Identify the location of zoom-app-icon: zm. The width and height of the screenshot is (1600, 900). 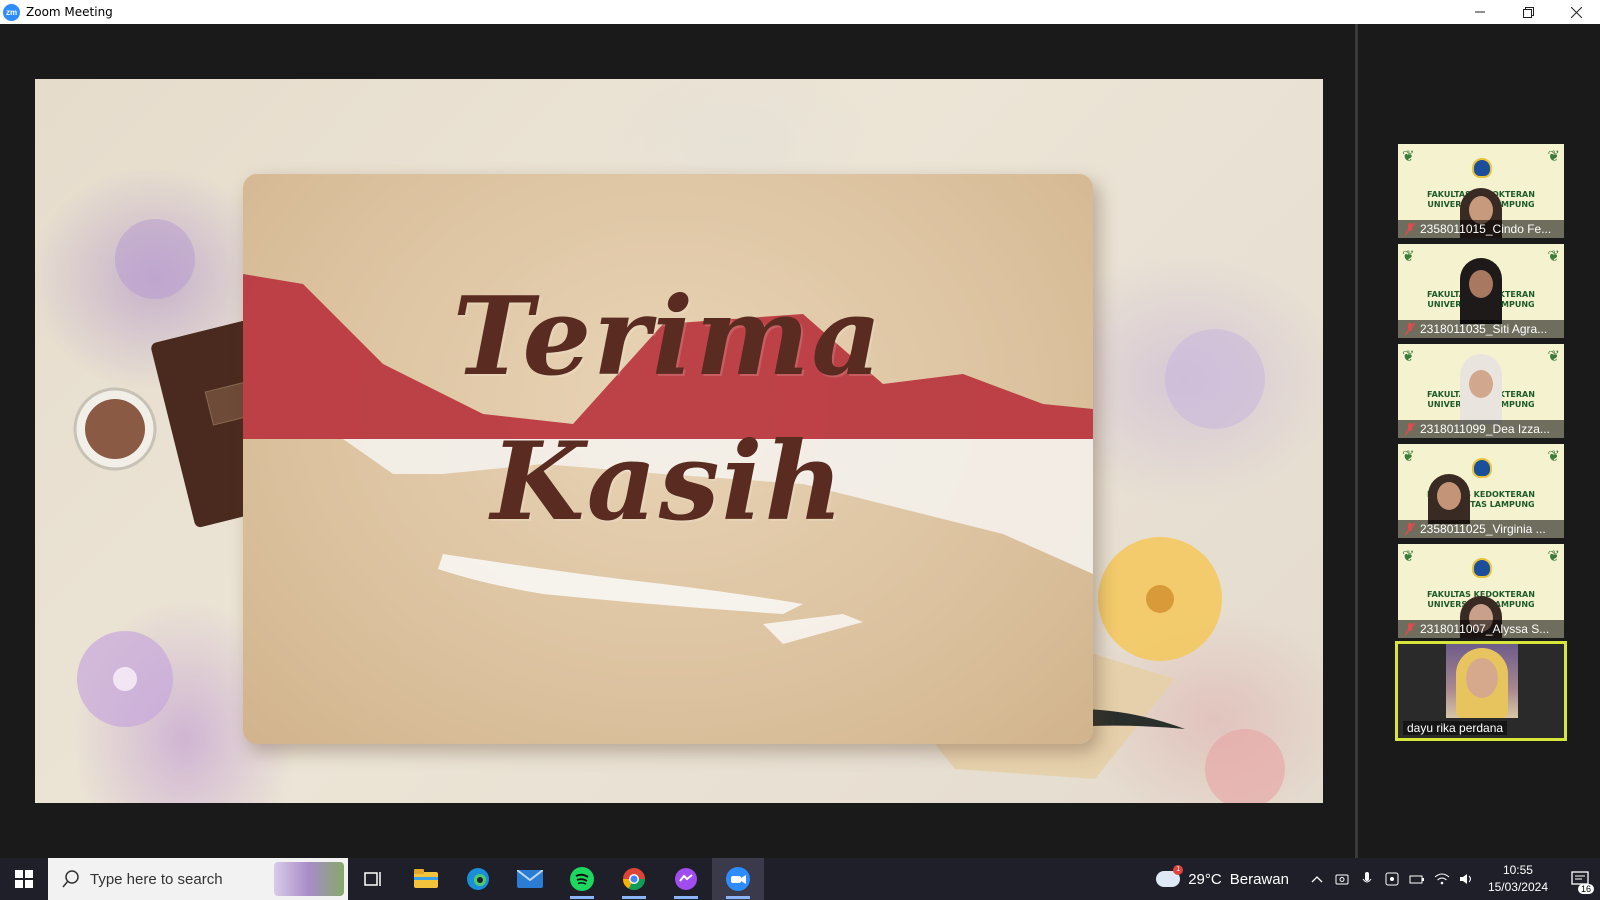
(11, 12).